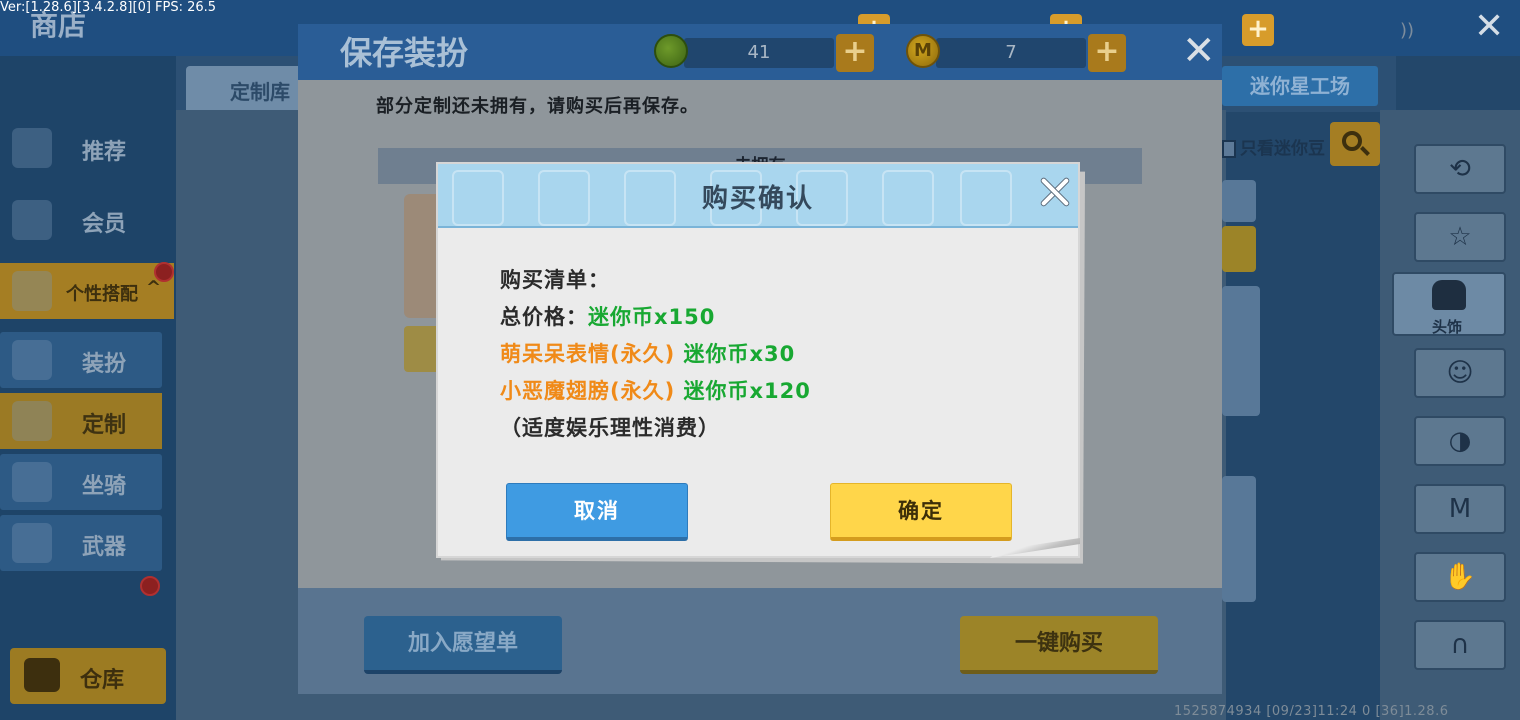  Describe the element at coordinates (32, 543) in the screenshot. I see `gun-icon` at that location.